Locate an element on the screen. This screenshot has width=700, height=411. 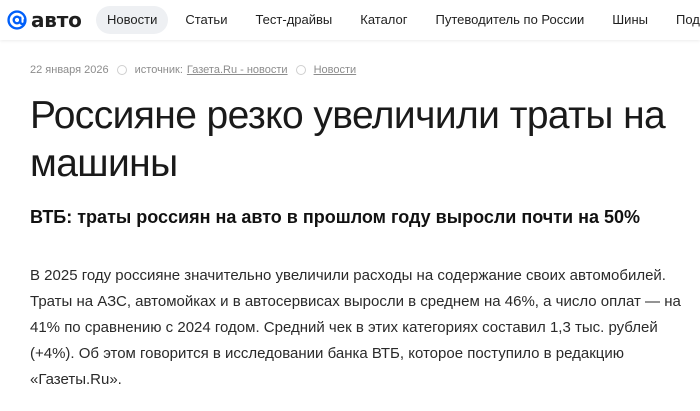
site-logo: авто is located at coordinates (44, 20).